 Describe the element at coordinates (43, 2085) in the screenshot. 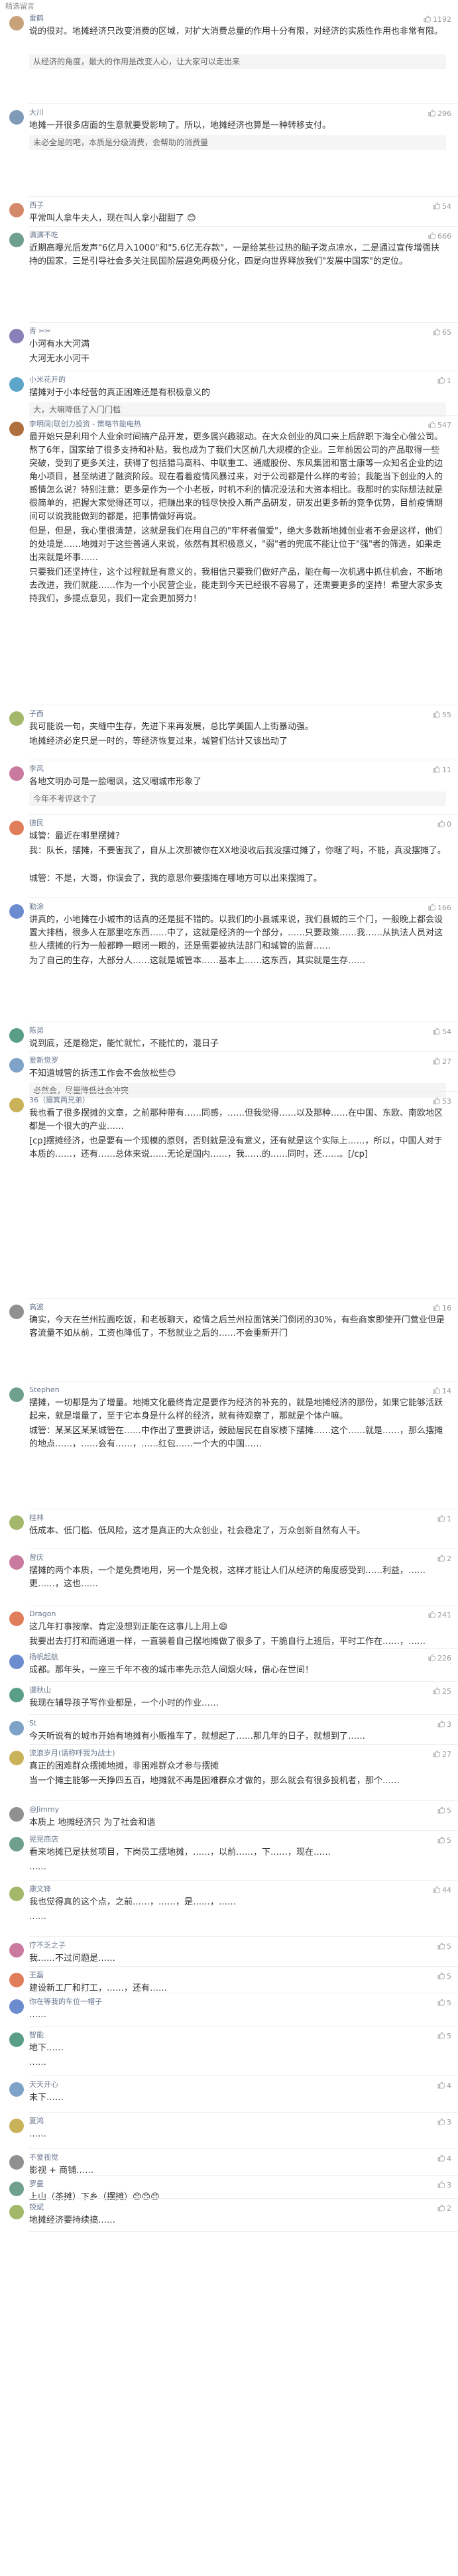

I see `commenter-name: 天天开心` at that location.